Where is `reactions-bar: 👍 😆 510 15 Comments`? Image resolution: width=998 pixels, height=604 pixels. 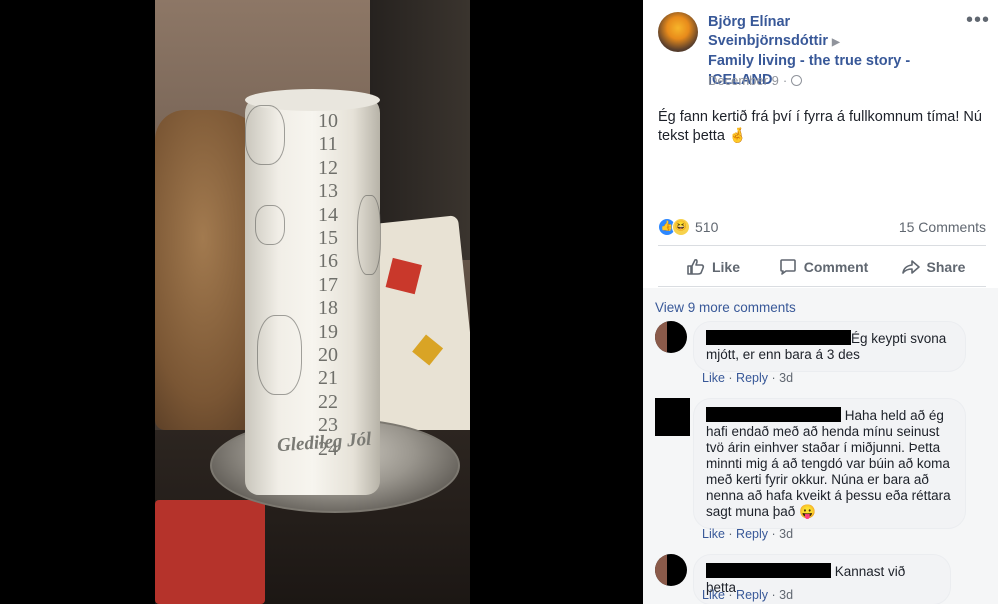
reactions-bar: 👍 😆 510 15 Comments is located at coordinates (823, 228).